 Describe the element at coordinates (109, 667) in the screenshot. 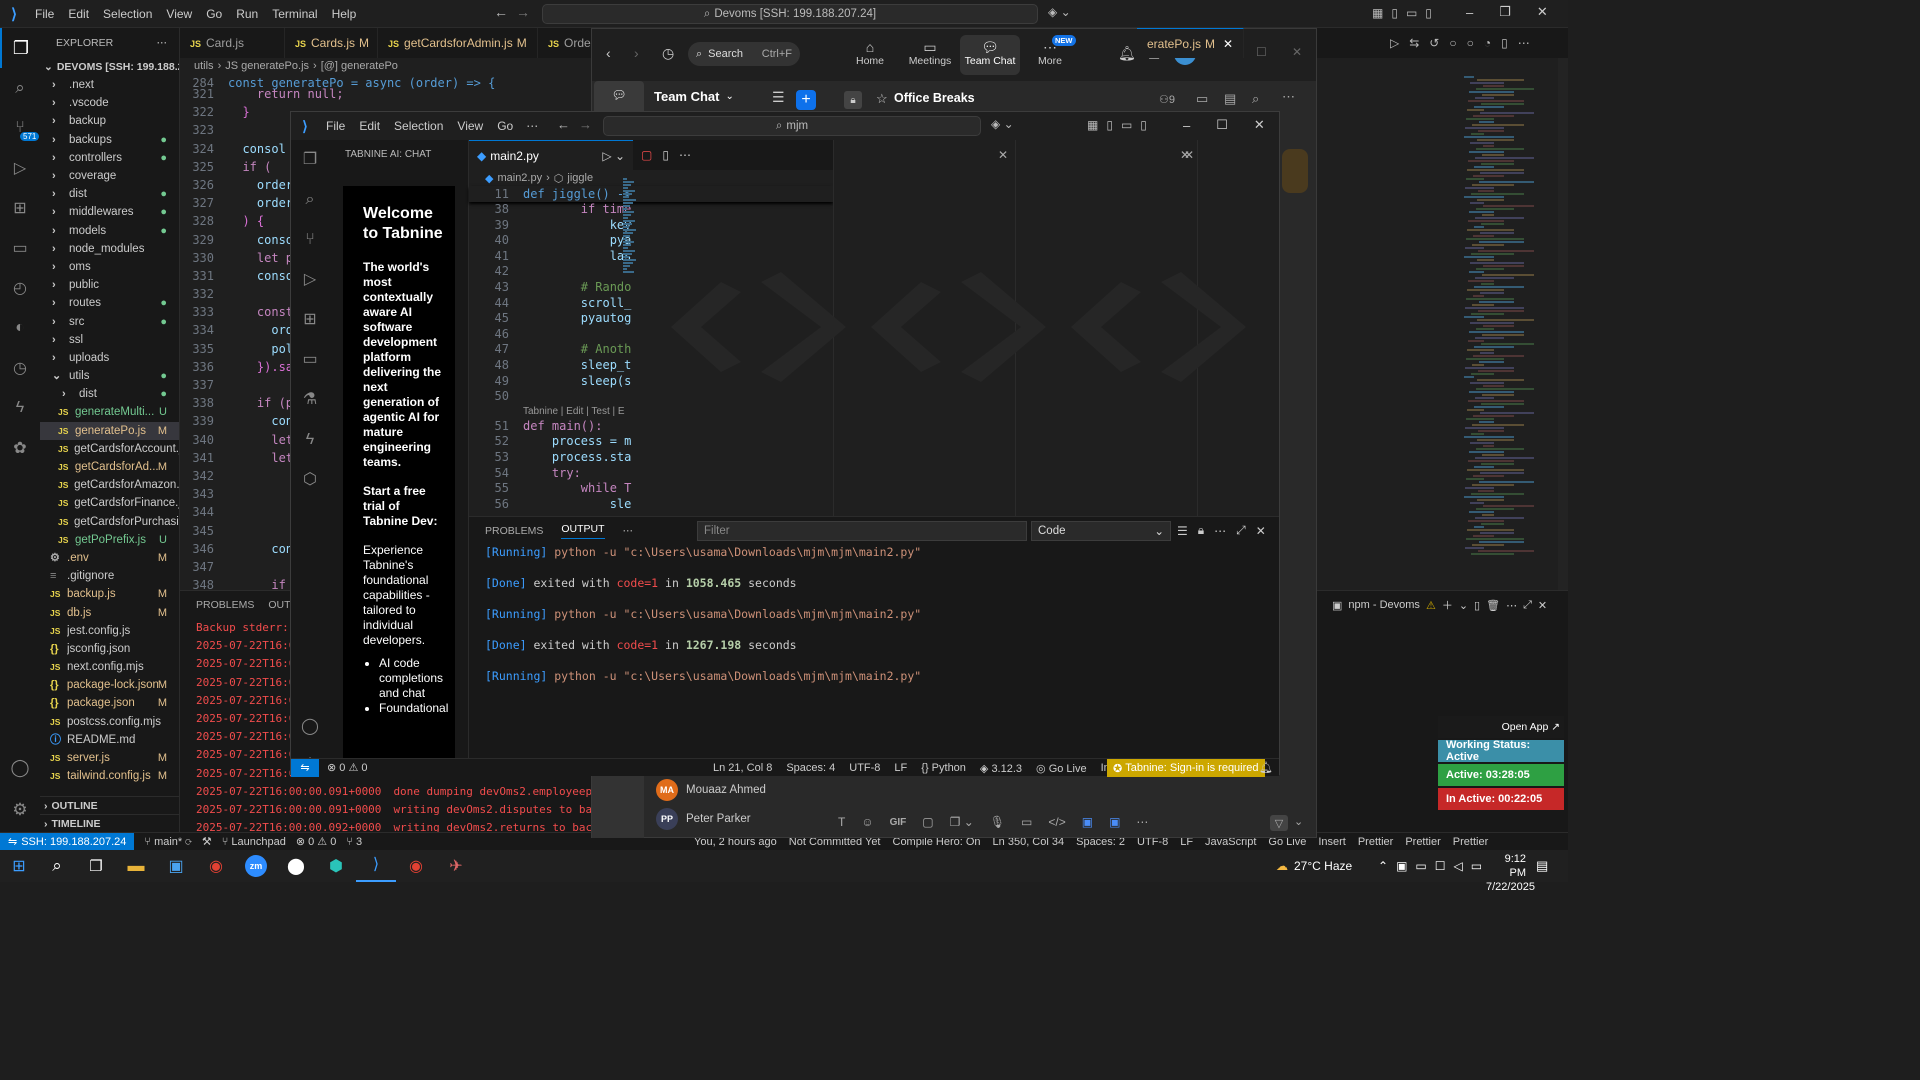

I see `file-tree-item: JS next.config.mjs` at that location.